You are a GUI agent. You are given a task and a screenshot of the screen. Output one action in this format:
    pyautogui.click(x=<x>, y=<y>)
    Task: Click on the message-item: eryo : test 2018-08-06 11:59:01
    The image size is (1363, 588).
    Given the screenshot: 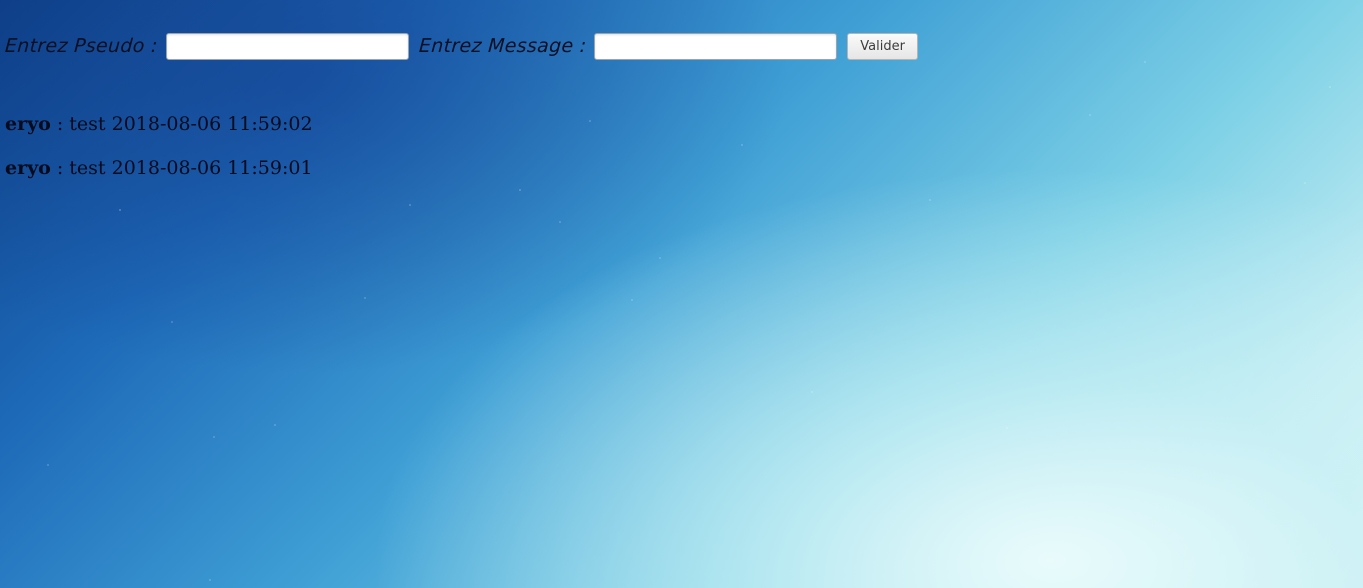 What is the action you would take?
    pyautogui.click(x=159, y=168)
    